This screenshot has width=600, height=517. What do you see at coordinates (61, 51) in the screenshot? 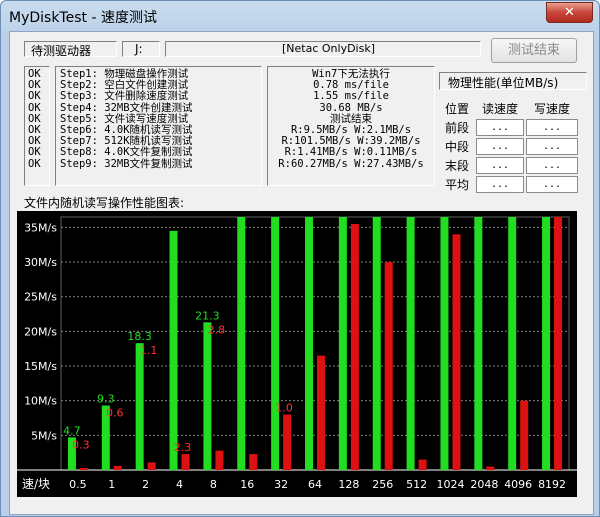
I see `drive-status: 待测驱动器` at bounding box center [61, 51].